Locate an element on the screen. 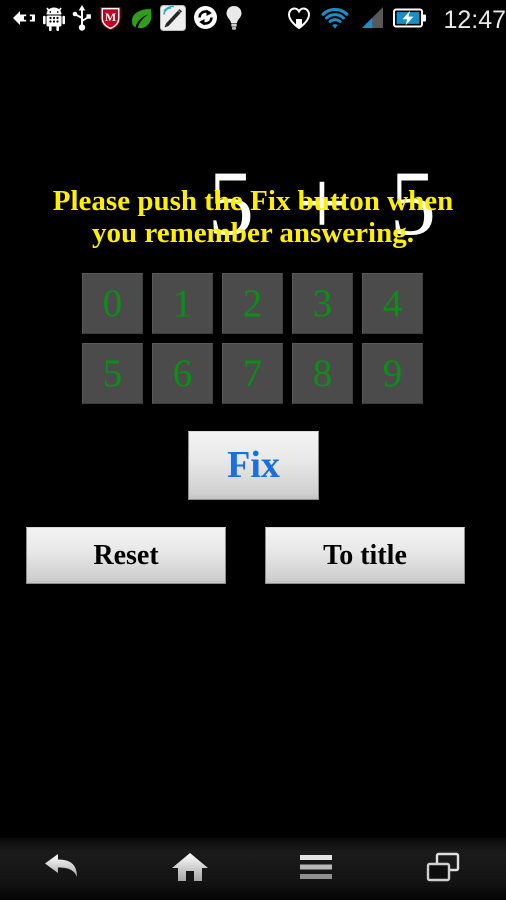 The width and height of the screenshot is (506, 900). recent-apps-icon is located at coordinates (443, 869).